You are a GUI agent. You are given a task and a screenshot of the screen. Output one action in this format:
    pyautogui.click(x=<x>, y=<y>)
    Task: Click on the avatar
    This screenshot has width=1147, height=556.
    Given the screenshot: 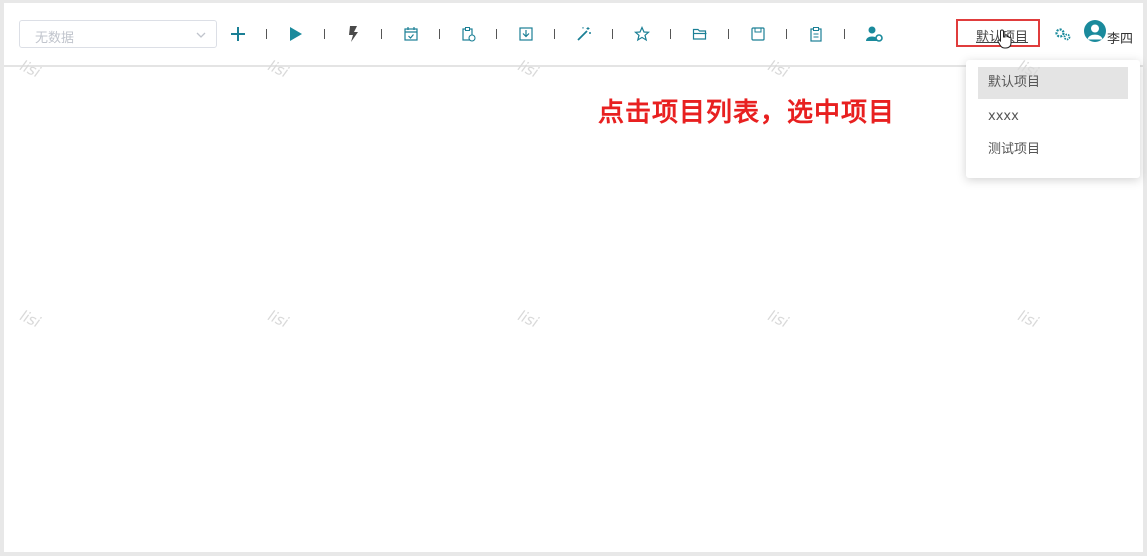 What is the action you would take?
    pyautogui.click(x=1095, y=31)
    